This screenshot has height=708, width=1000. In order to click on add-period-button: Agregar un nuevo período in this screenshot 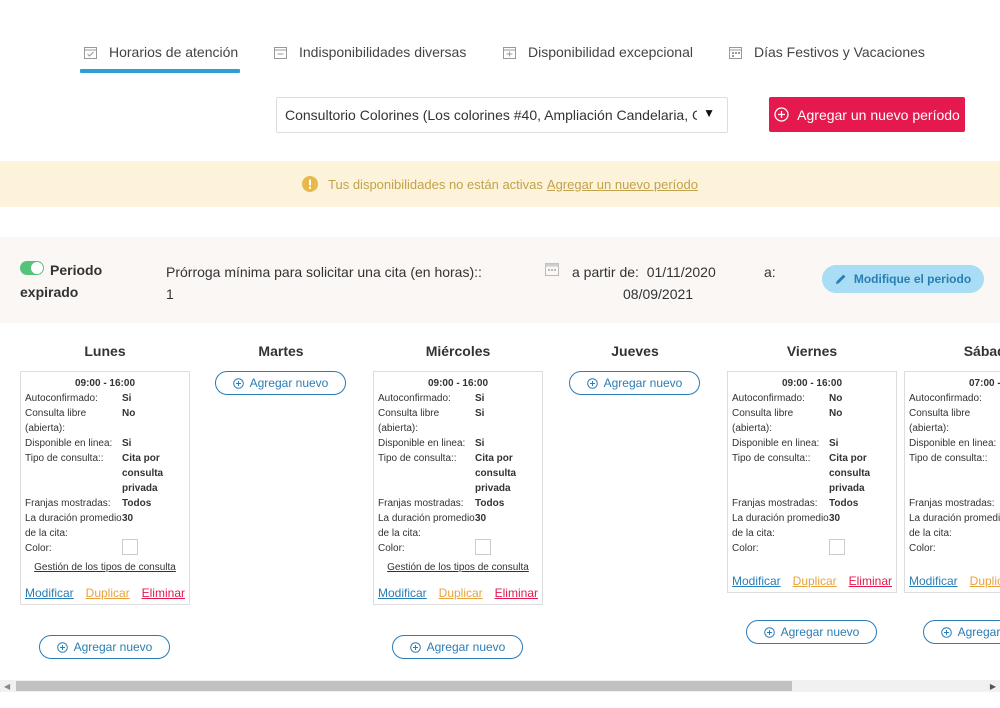, I will do `click(867, 114)`.